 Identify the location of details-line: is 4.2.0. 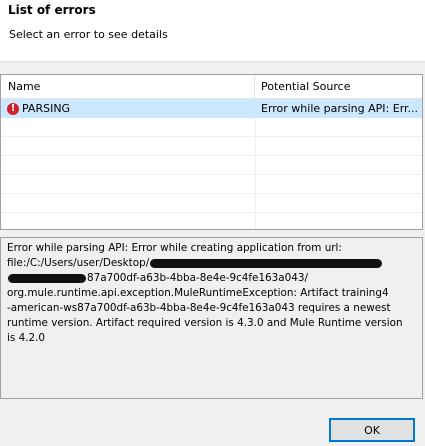
(26, 338).